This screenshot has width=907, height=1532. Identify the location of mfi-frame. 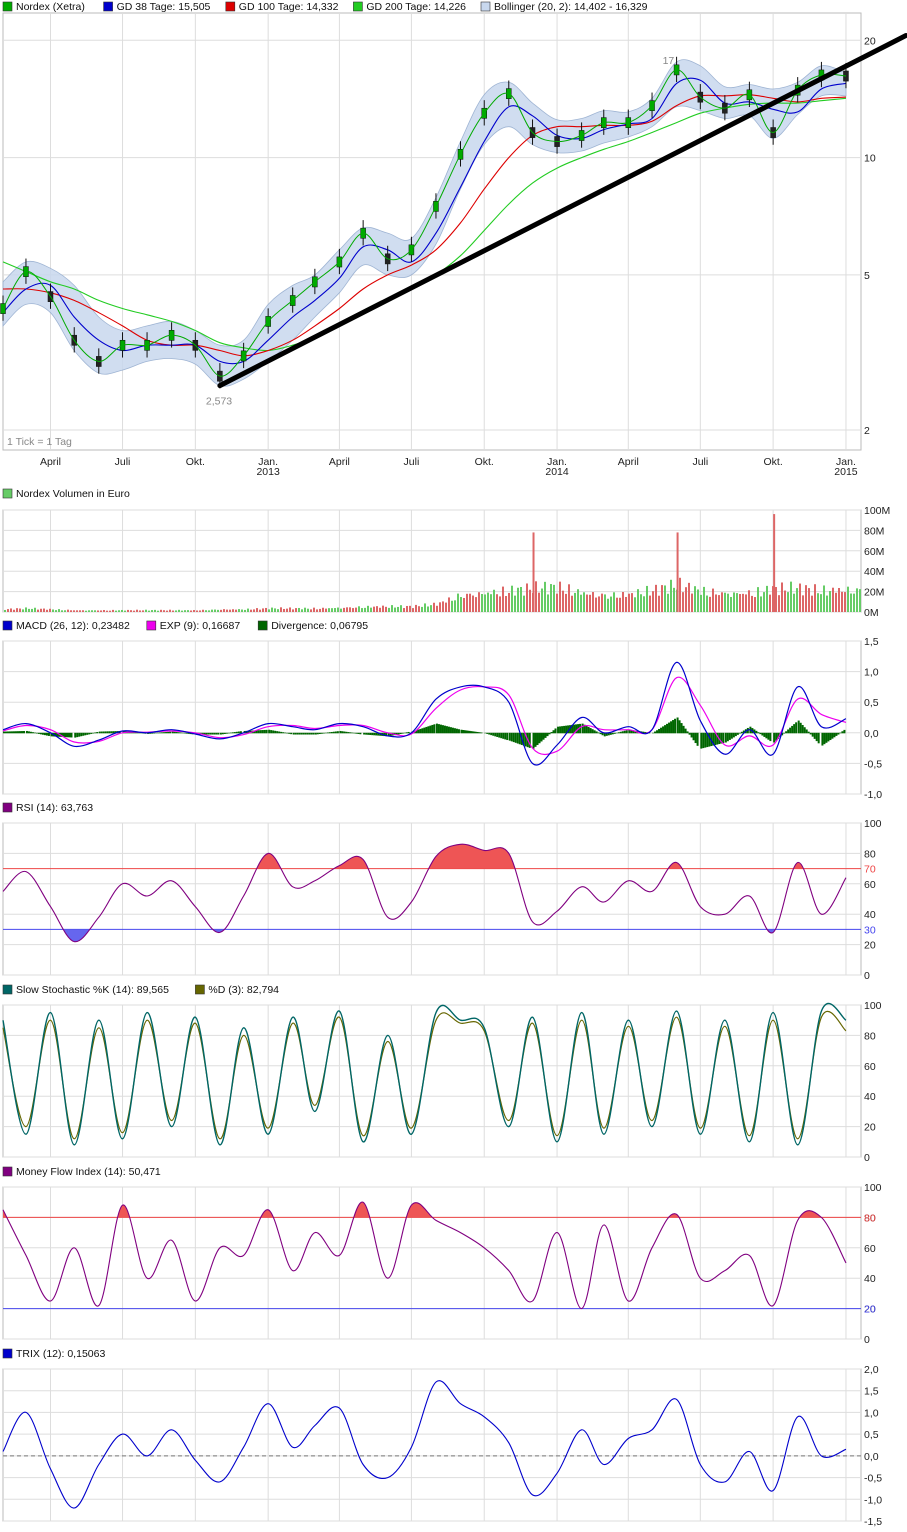
(432, 1263).